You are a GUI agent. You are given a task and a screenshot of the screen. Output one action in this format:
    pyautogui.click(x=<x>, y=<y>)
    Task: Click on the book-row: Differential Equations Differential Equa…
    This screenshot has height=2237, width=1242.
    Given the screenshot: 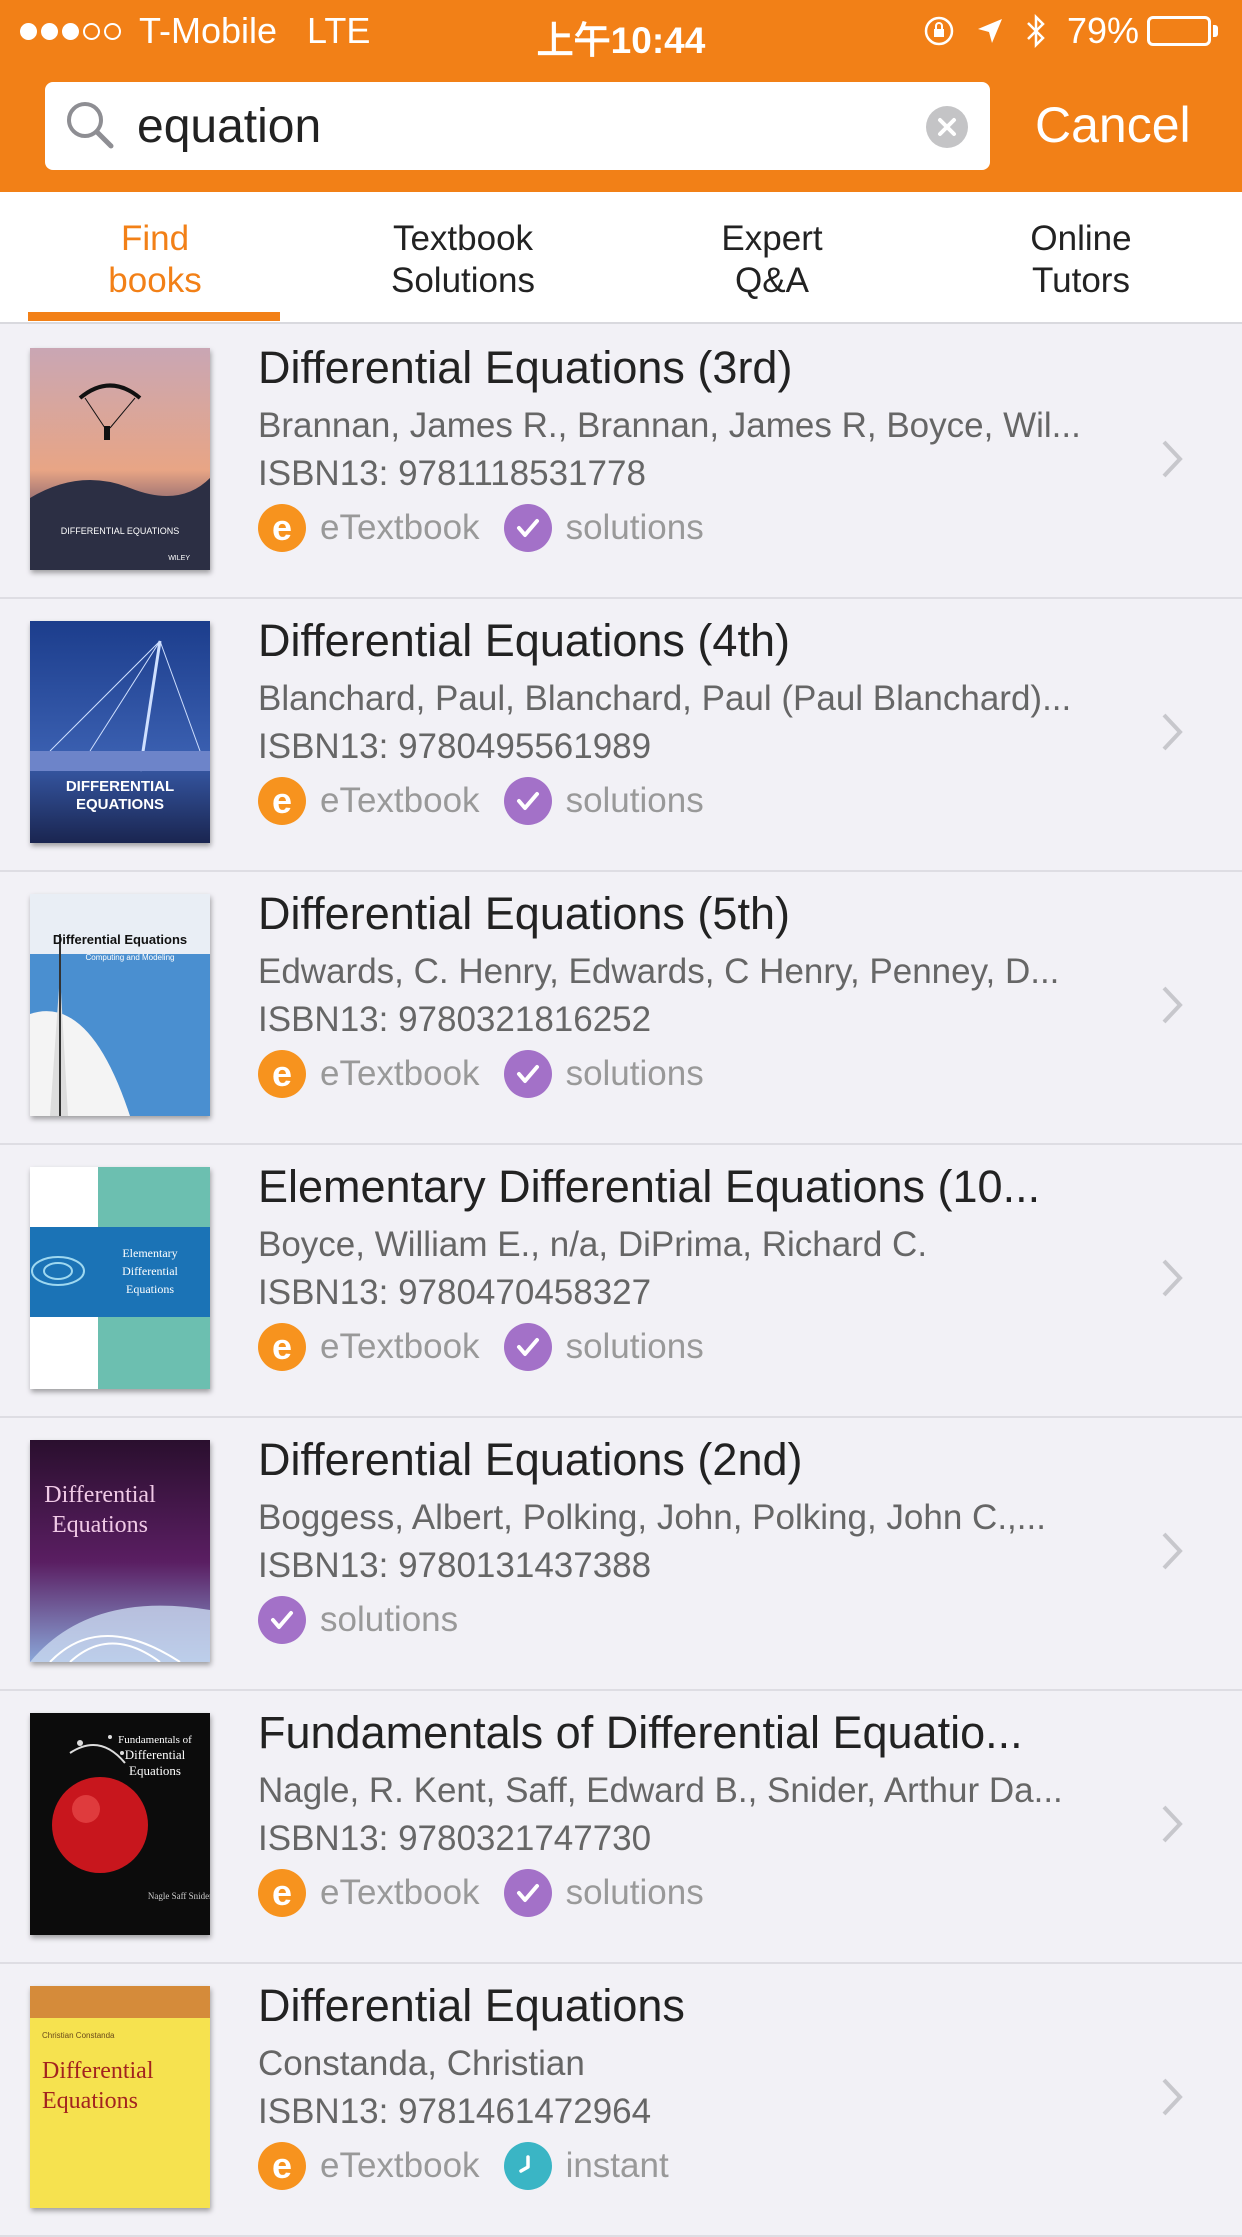 What is the action you would take?
    pyautogui.click(x=621, y=1554)
    